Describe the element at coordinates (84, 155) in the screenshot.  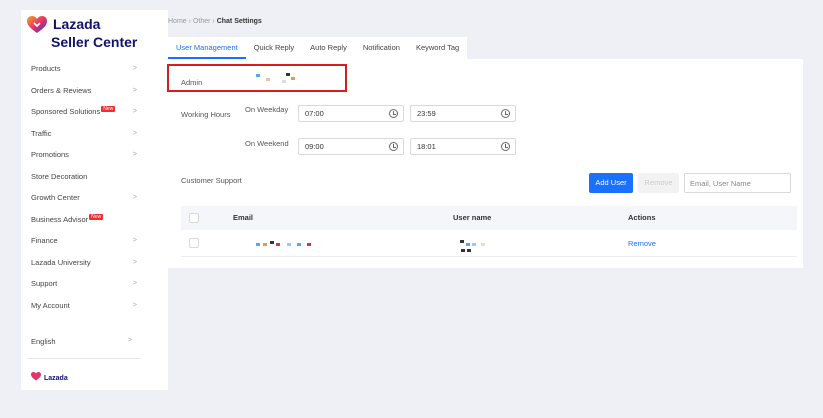
I see `sidebar-item-promotions: Promotions >` at that location.